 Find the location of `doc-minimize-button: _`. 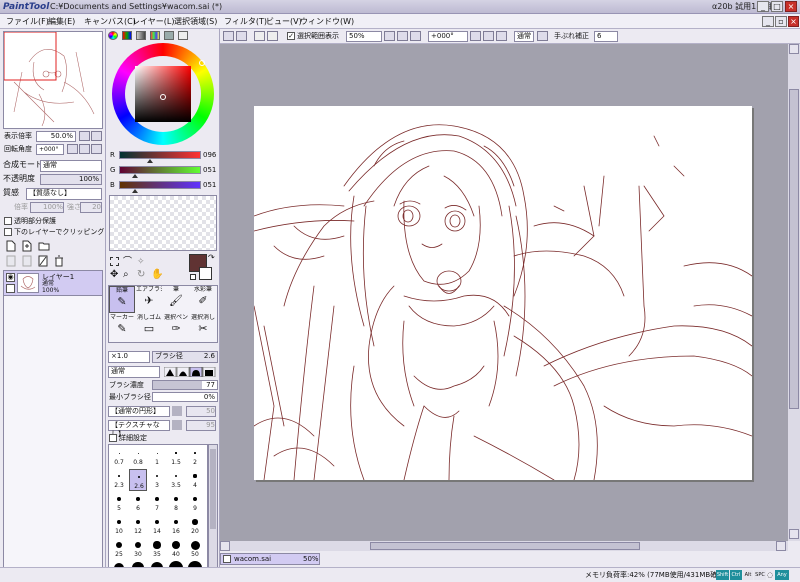

doc-minimize-button: _ is located at coordinates (768, 21).